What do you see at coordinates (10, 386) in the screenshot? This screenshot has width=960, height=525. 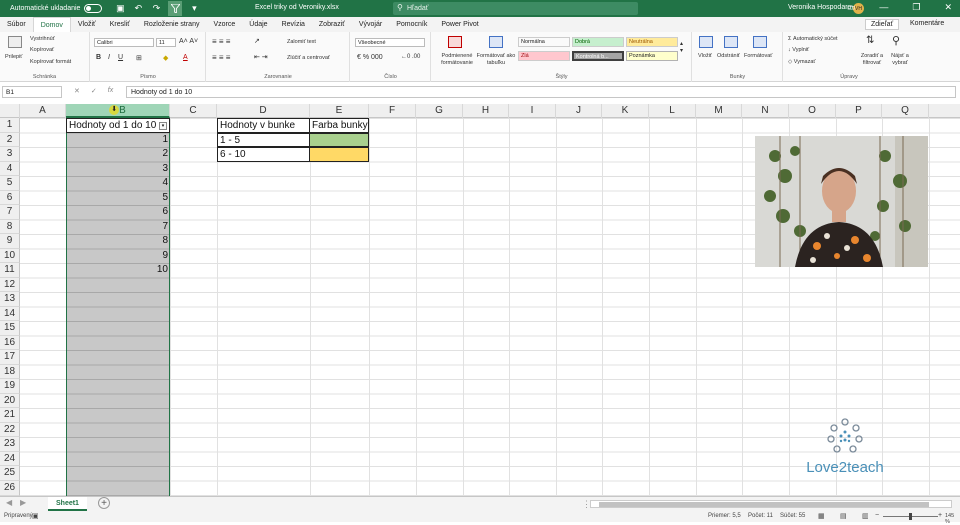 I see `row-header: 19` at bounding box center [10, 386].